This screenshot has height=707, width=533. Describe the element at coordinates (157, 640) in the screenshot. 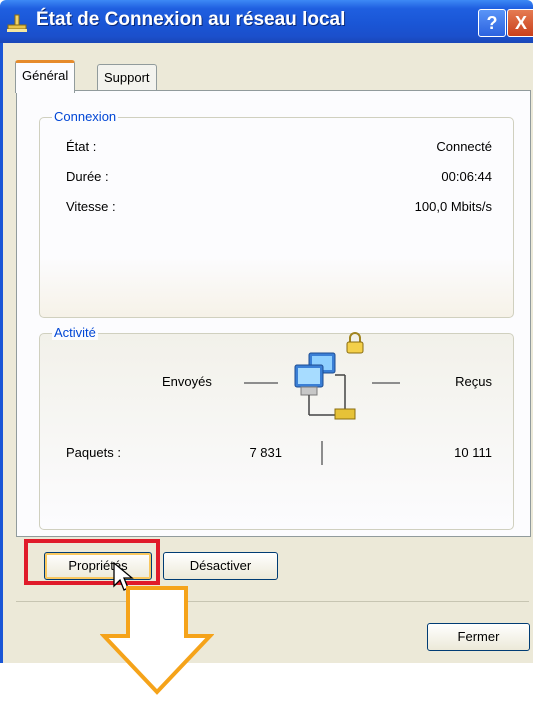

I see `down-arrow-annotation` at that location.